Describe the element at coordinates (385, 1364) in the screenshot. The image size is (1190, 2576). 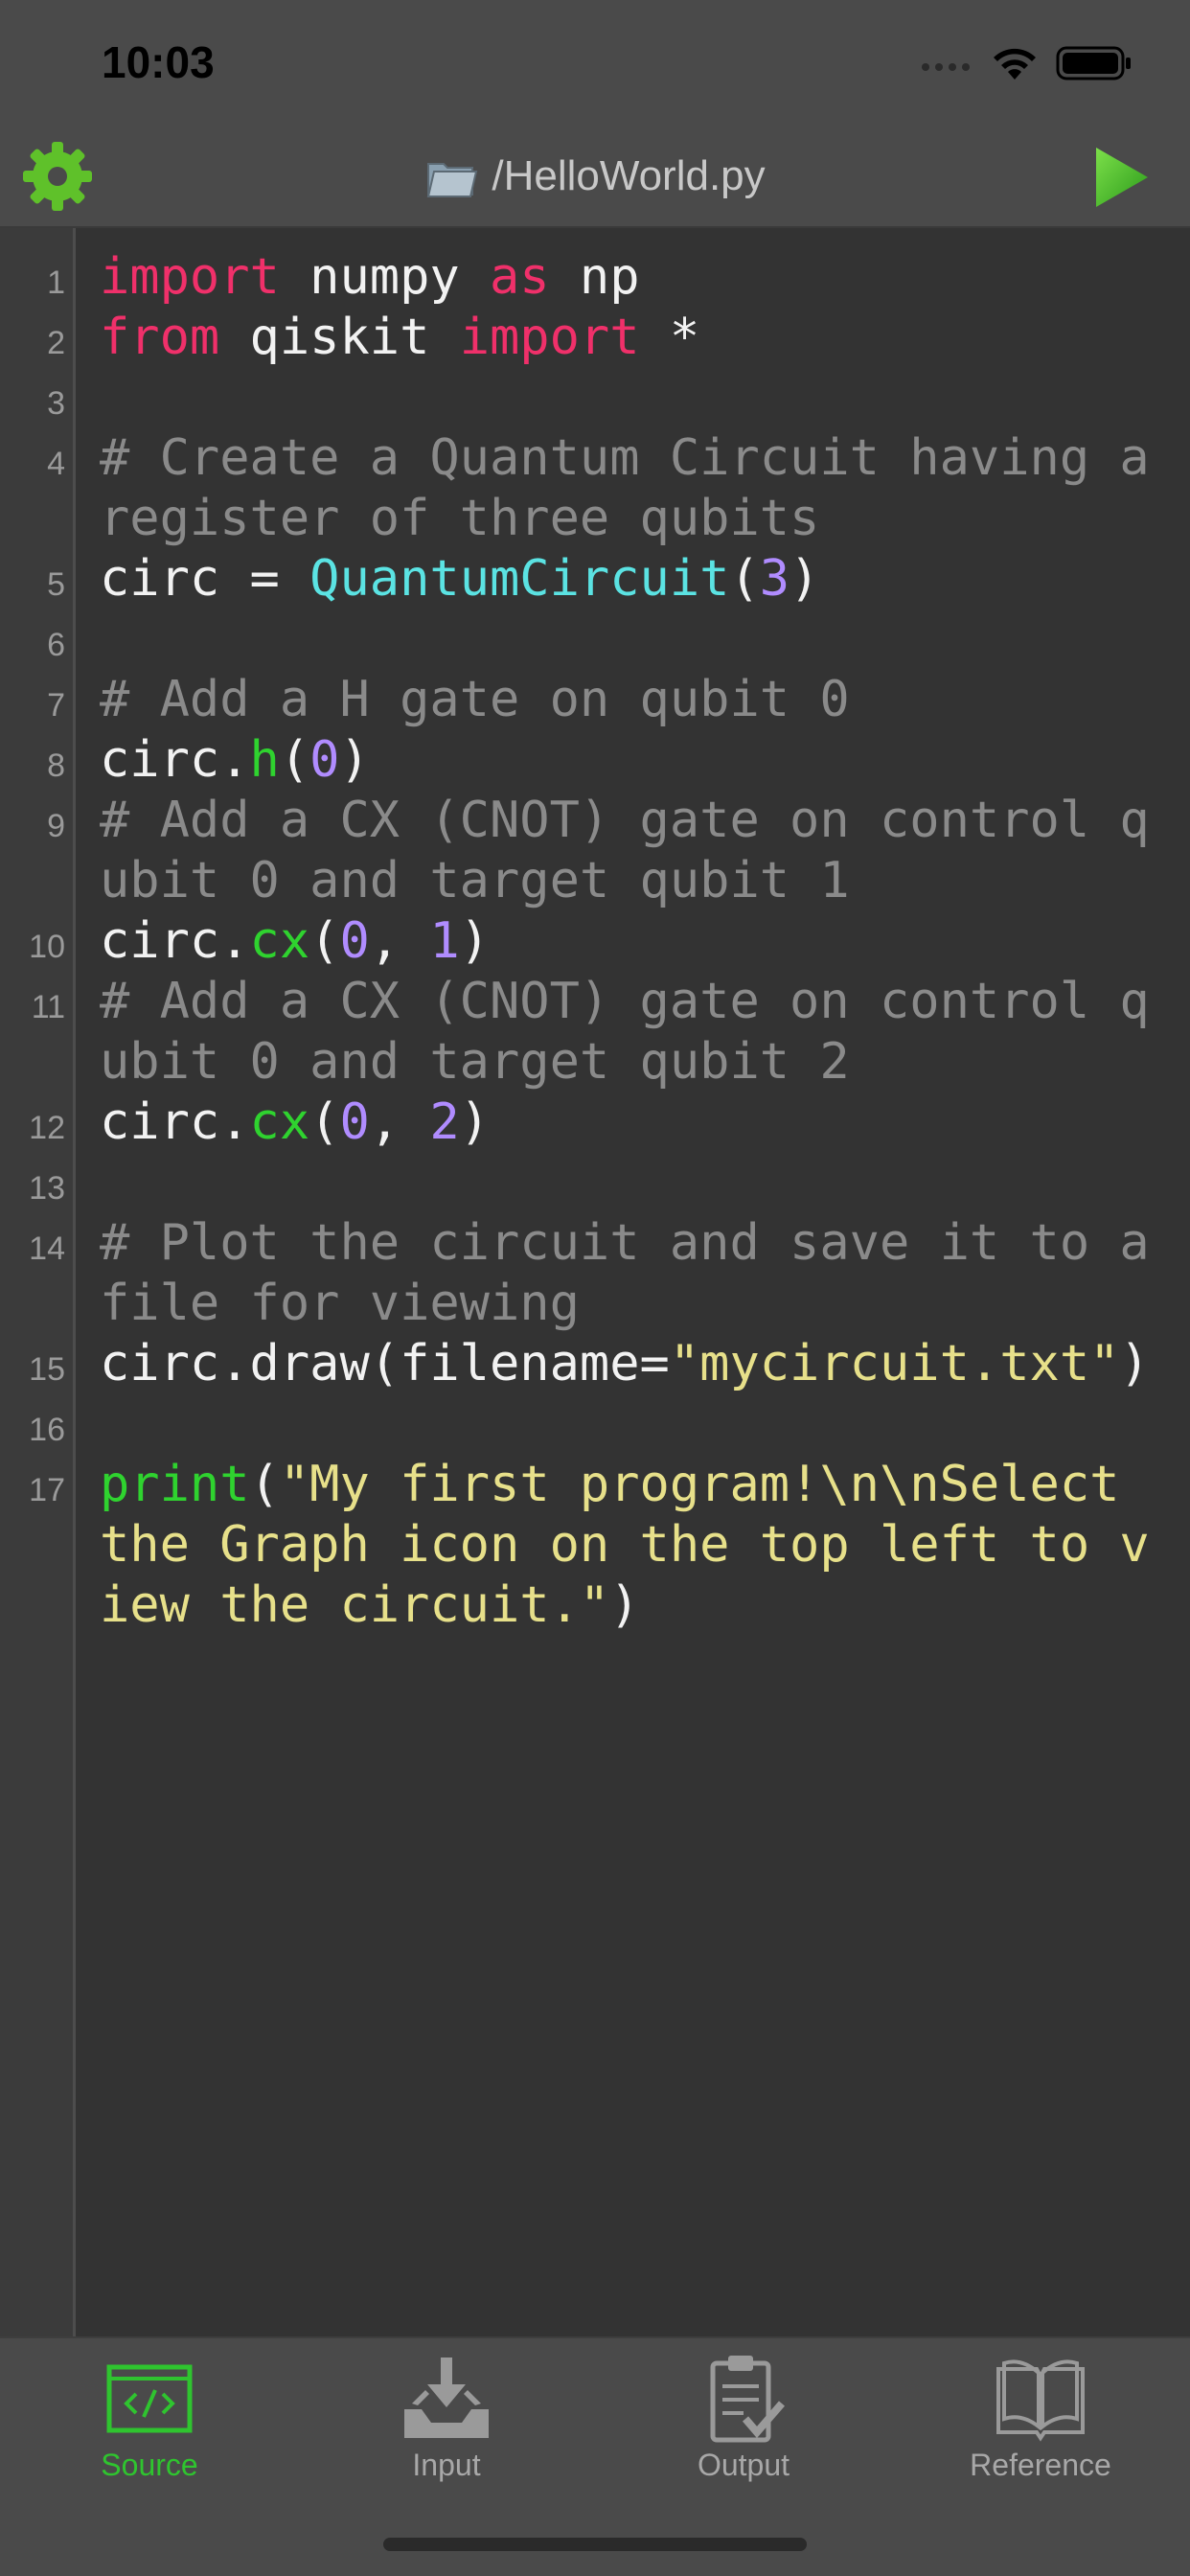
I see `code-token: circ.draw(filename=` at that location.